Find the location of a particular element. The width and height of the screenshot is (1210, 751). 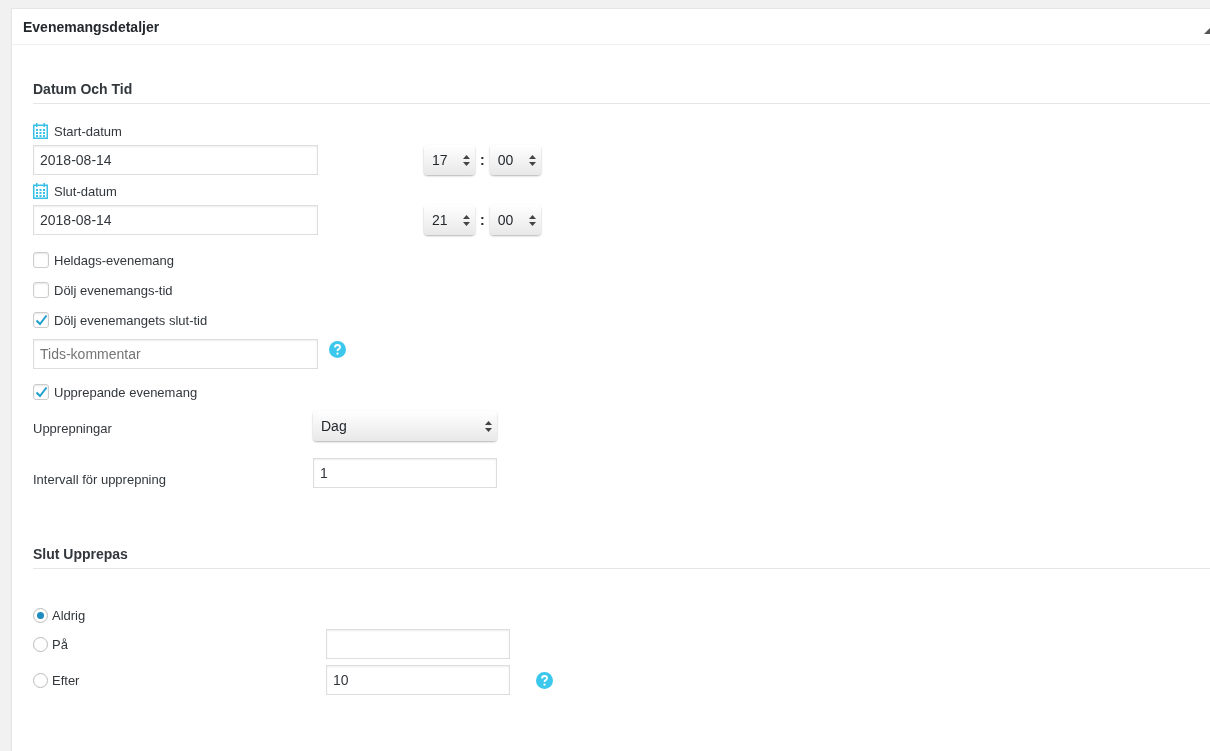

comment-input: Tids-kommentar is located at coordinates (175, 354).